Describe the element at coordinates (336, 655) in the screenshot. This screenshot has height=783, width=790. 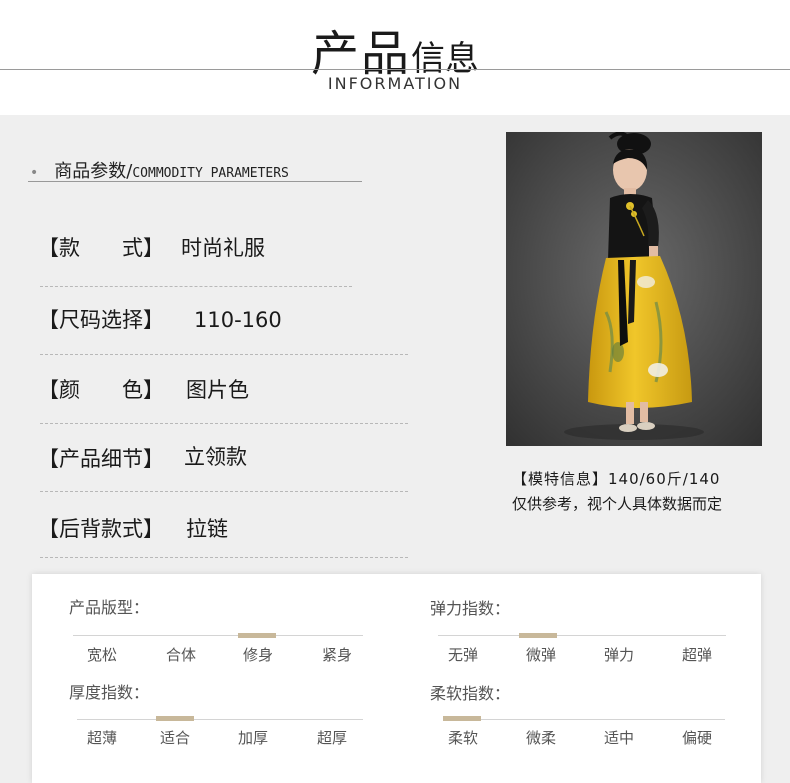
I see `scale-option: 紧身` at that location.